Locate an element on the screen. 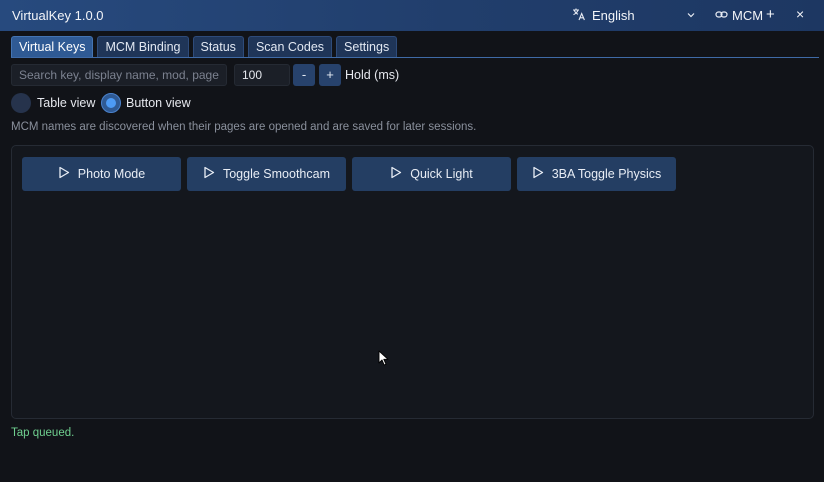 This screenshot has width=824, height=482. table-view-radio is located at coordinates (21, 103).